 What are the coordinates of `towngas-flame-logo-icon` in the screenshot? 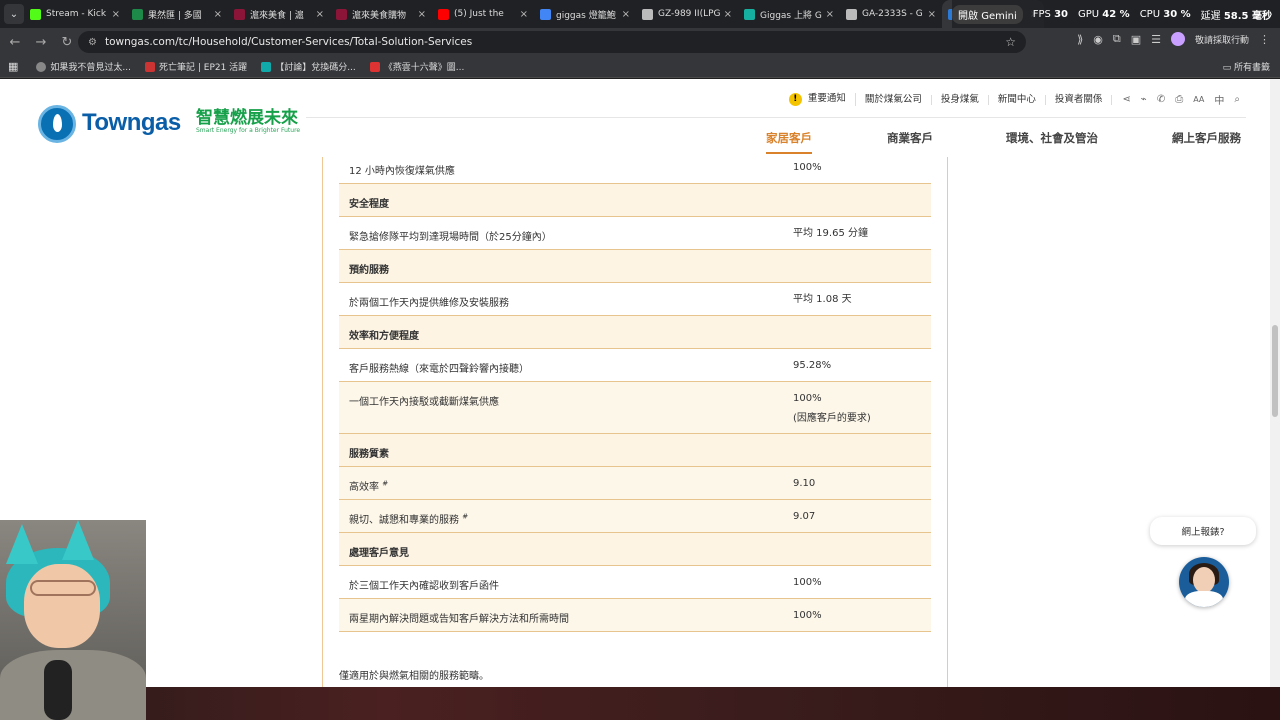 It's located at (57, 124).